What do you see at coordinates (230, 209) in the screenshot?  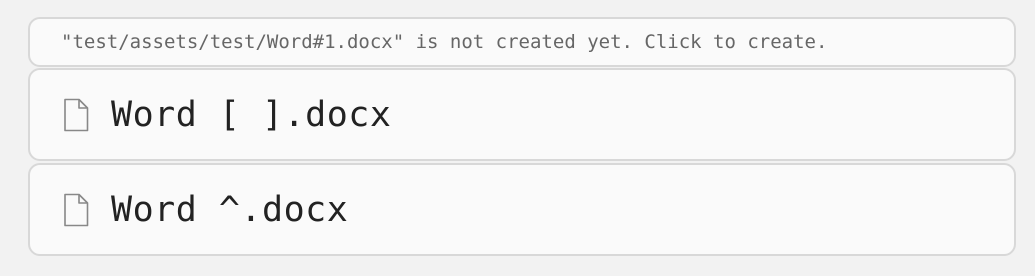 I see `file-name: Word ^.docx` at bounding box center [230, 209].